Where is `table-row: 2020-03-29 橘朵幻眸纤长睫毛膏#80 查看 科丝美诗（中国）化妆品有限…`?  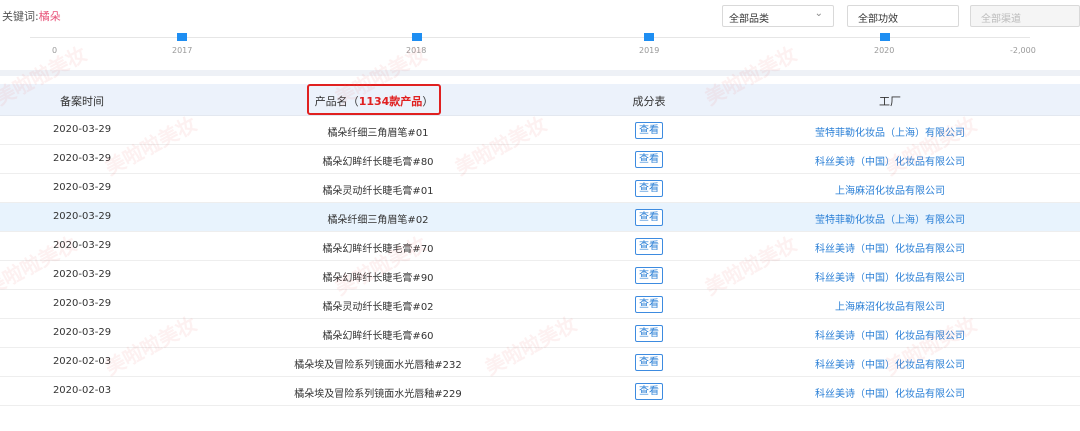
table-row: 2020-03-29 橘朵幻眸纤长睫毛膏#80 查看 科丝美诗（中国）化妆品有限… is located at coordinates (540, 159).